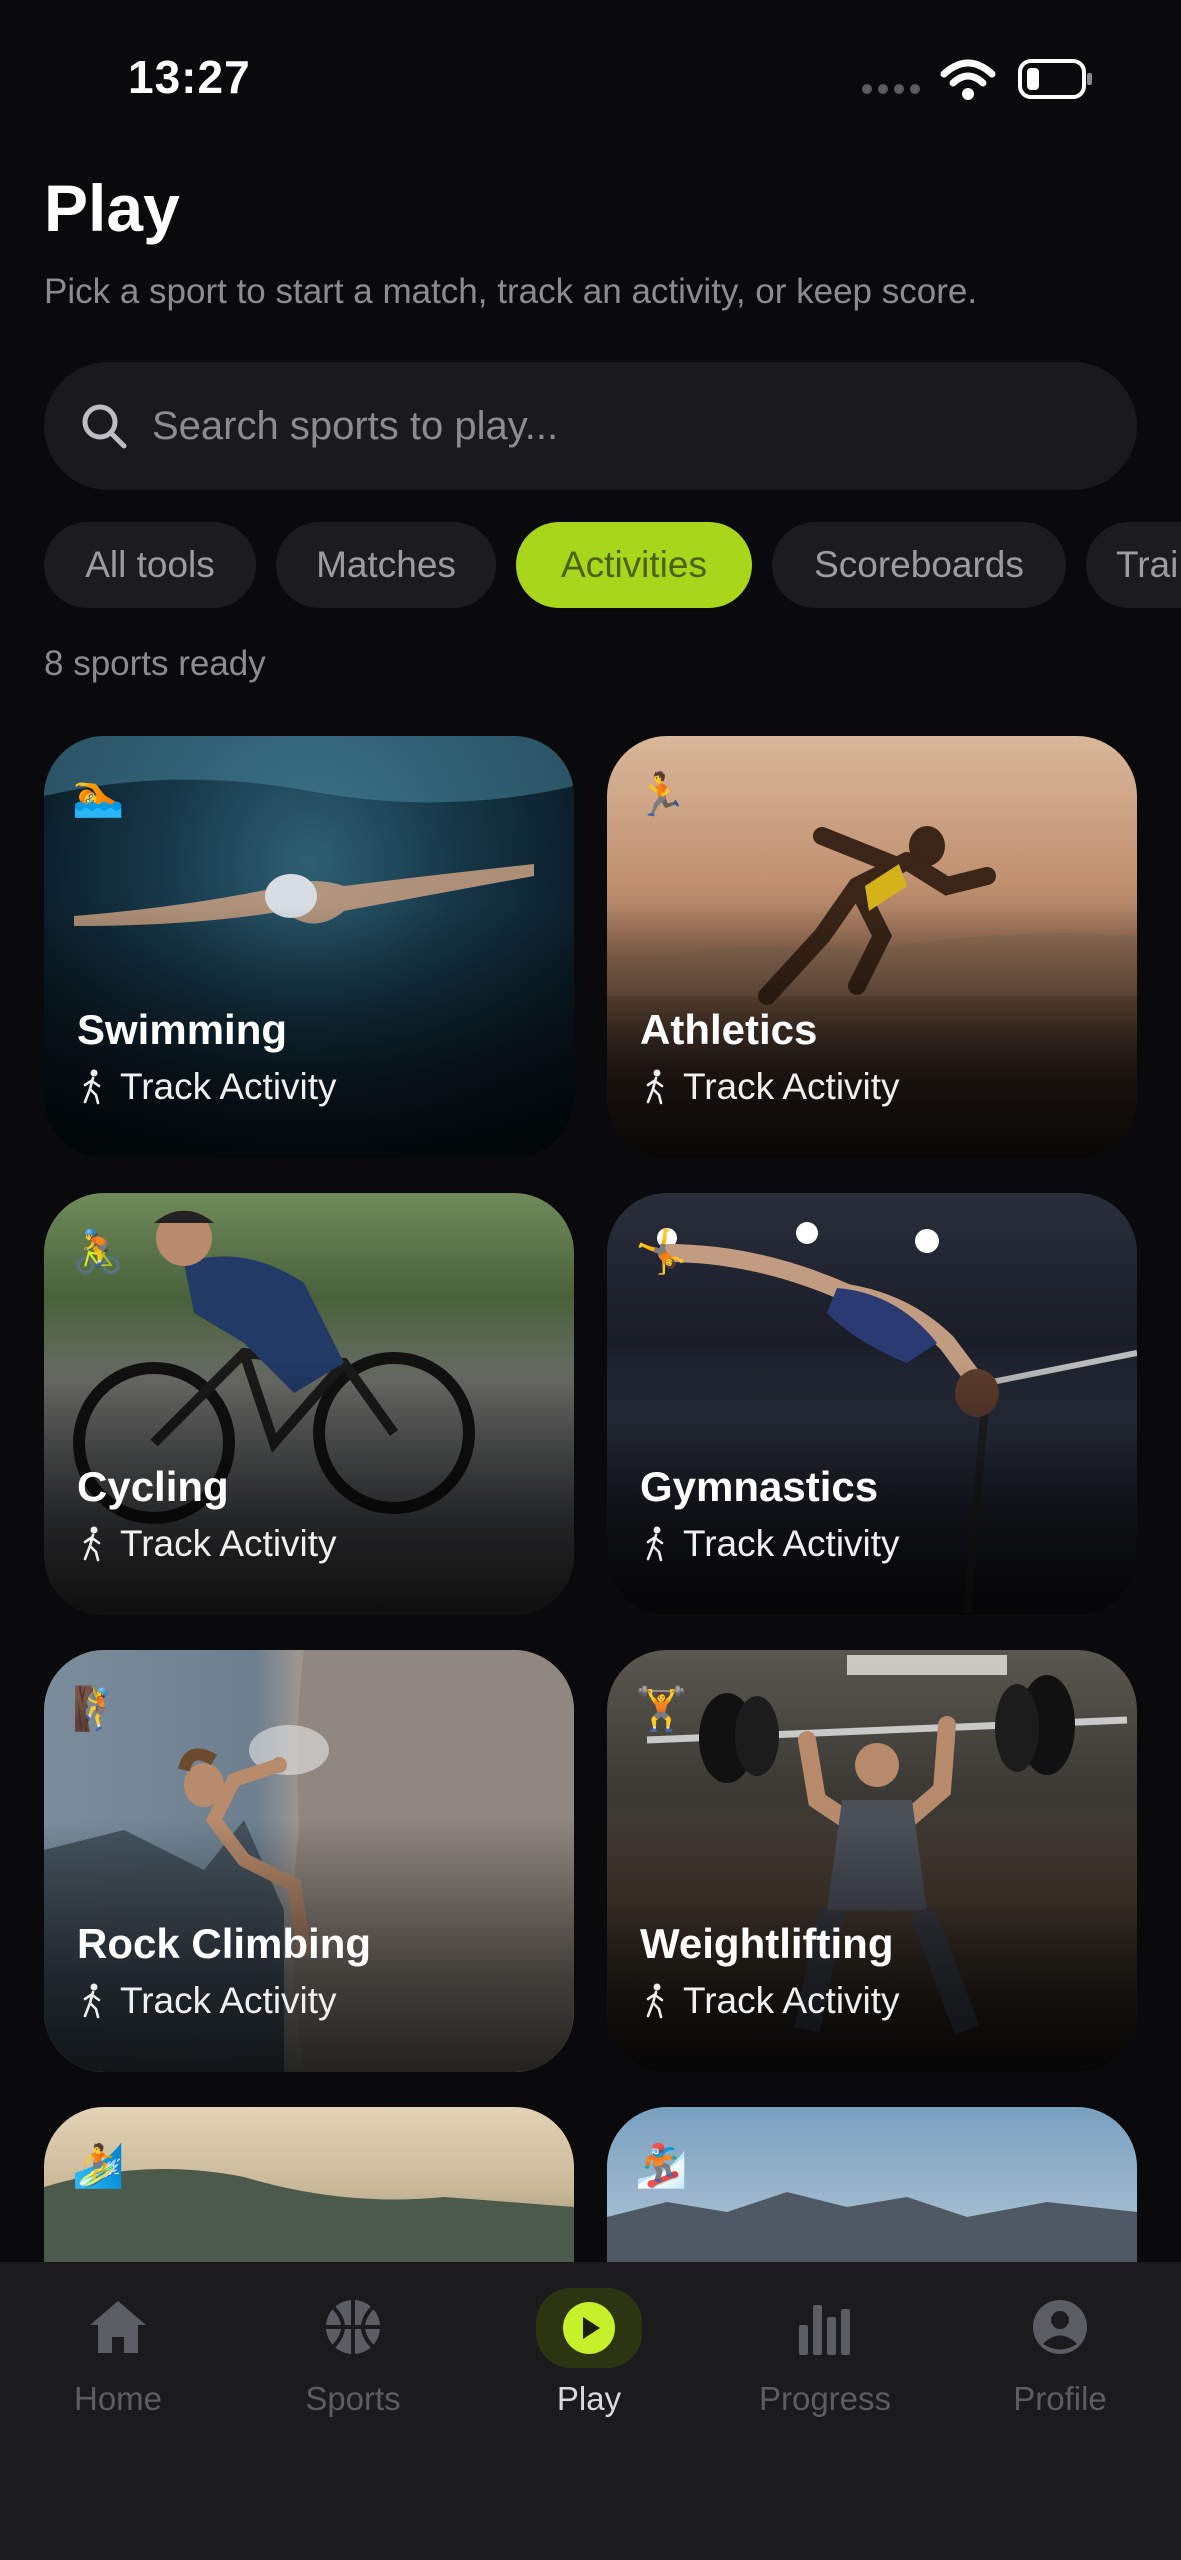 The height and width of the screenshot is (2560, 1181). What do you see at coordinates (1055, 79) in the screenshot?
I see `battery-icon` at bounding box center [1055, 79].